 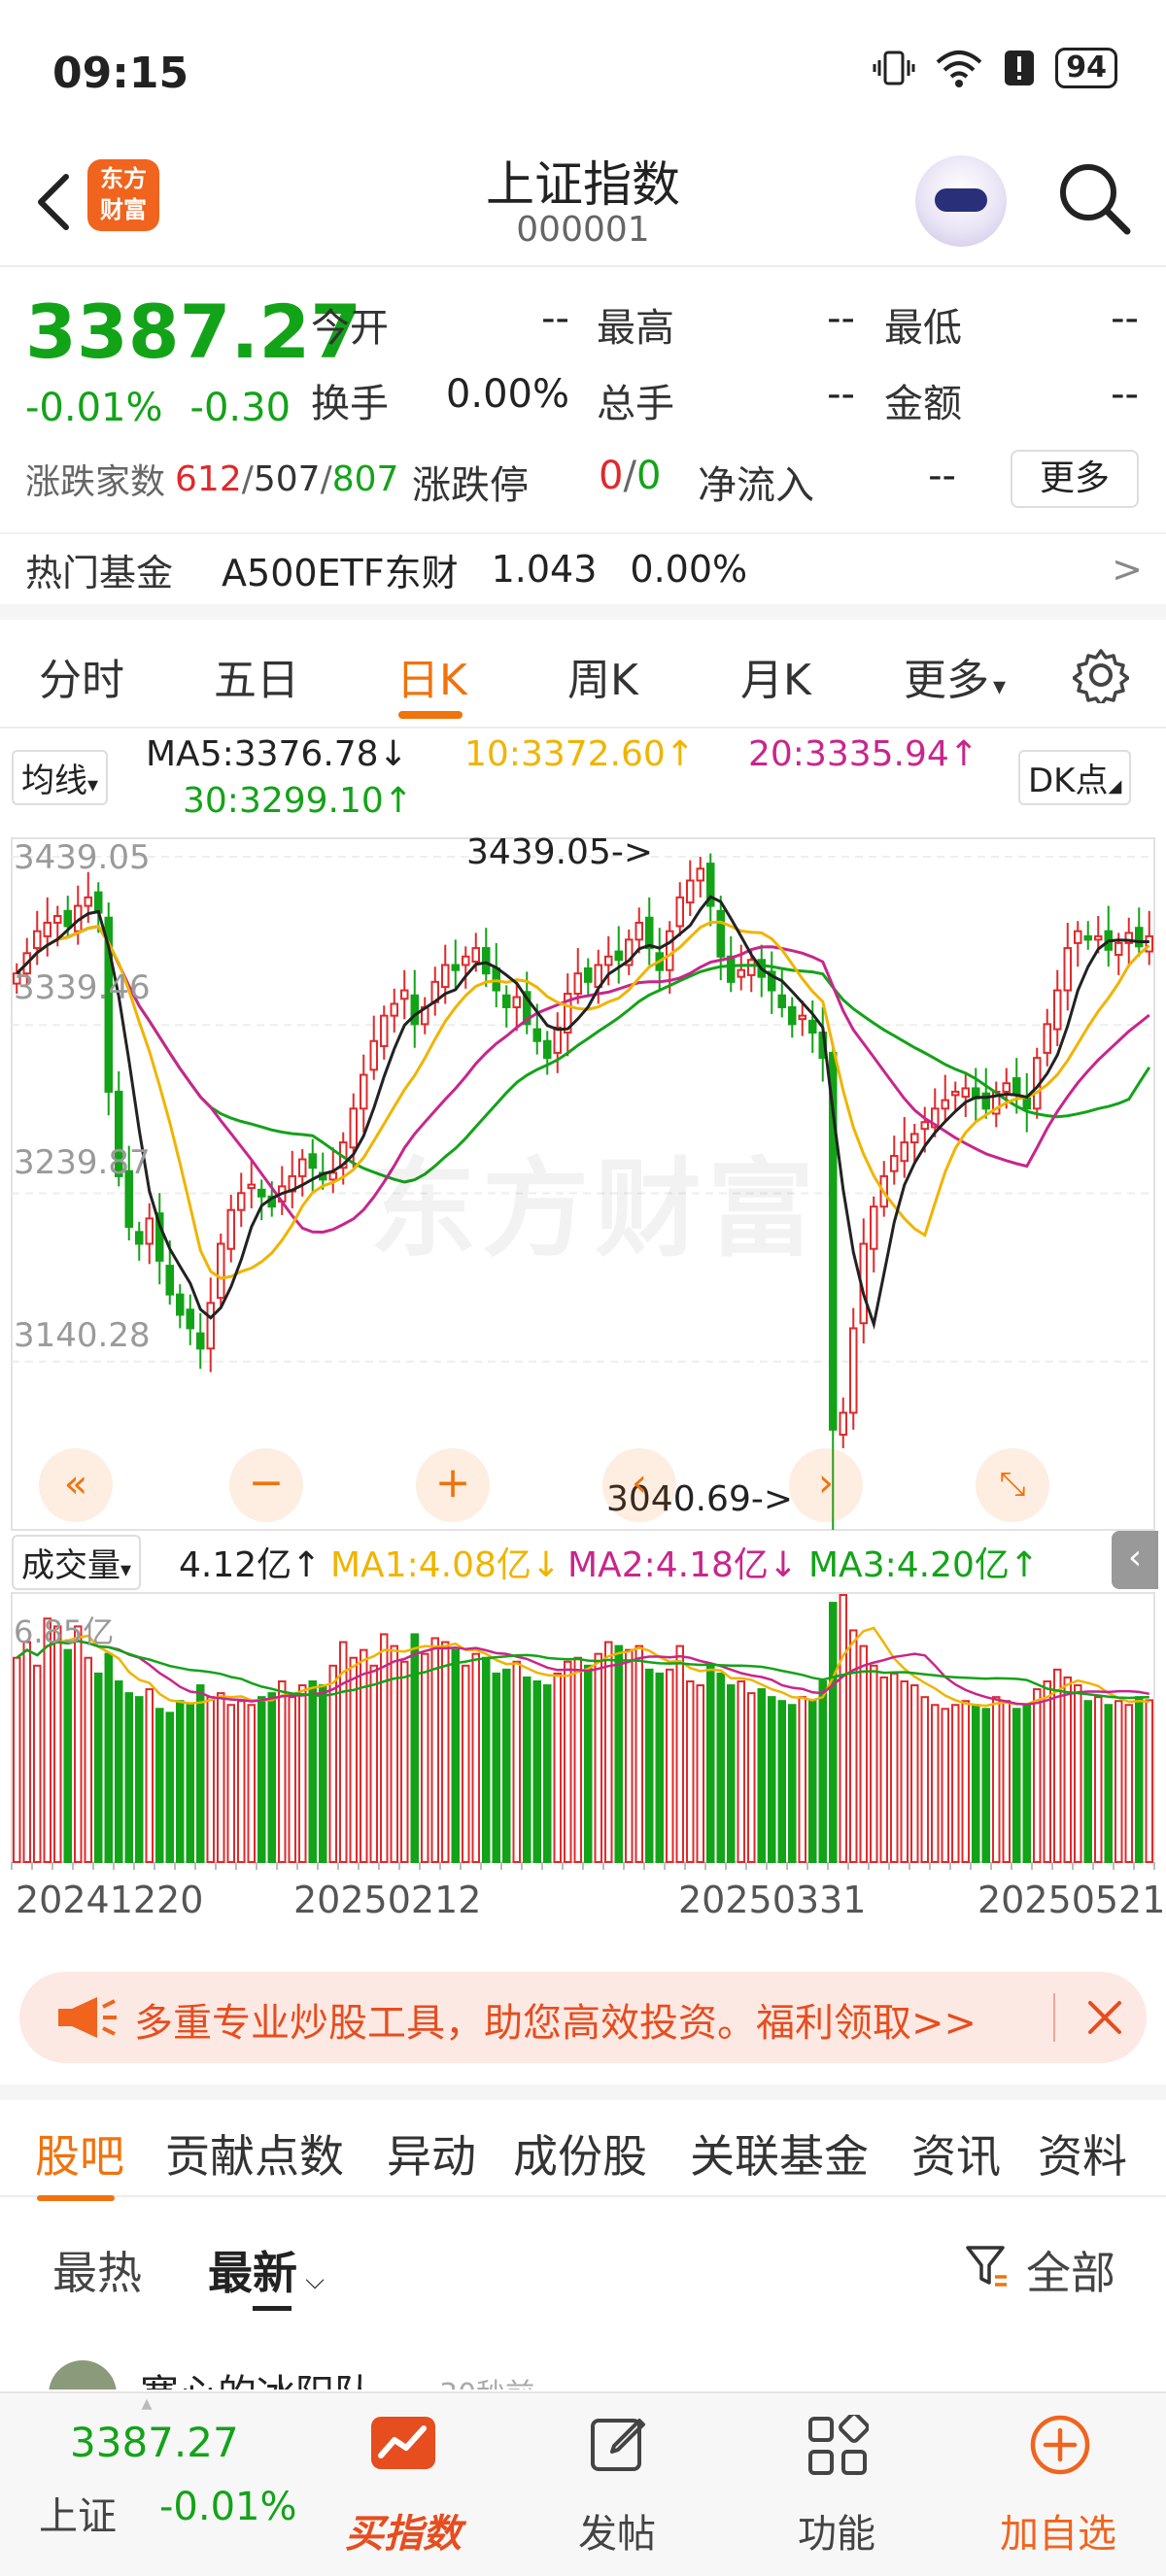 I want to click on sort-latest: 最新 ⌵, so click(x=266, y=2270).